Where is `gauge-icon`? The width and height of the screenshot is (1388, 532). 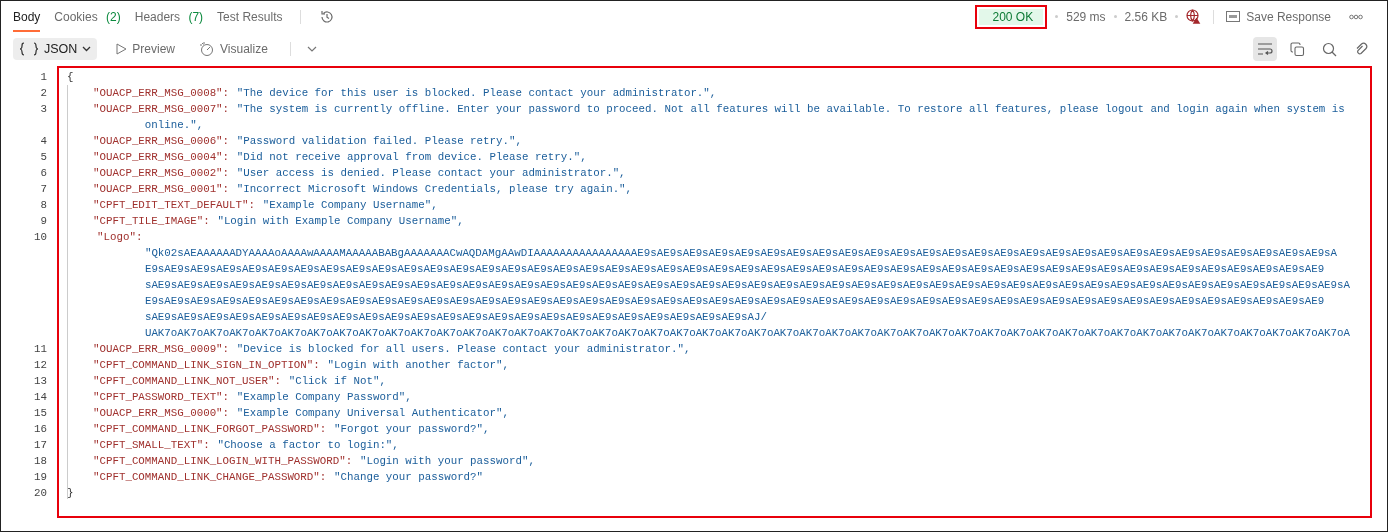 gauge-icon is located at coordinates (207, 49).